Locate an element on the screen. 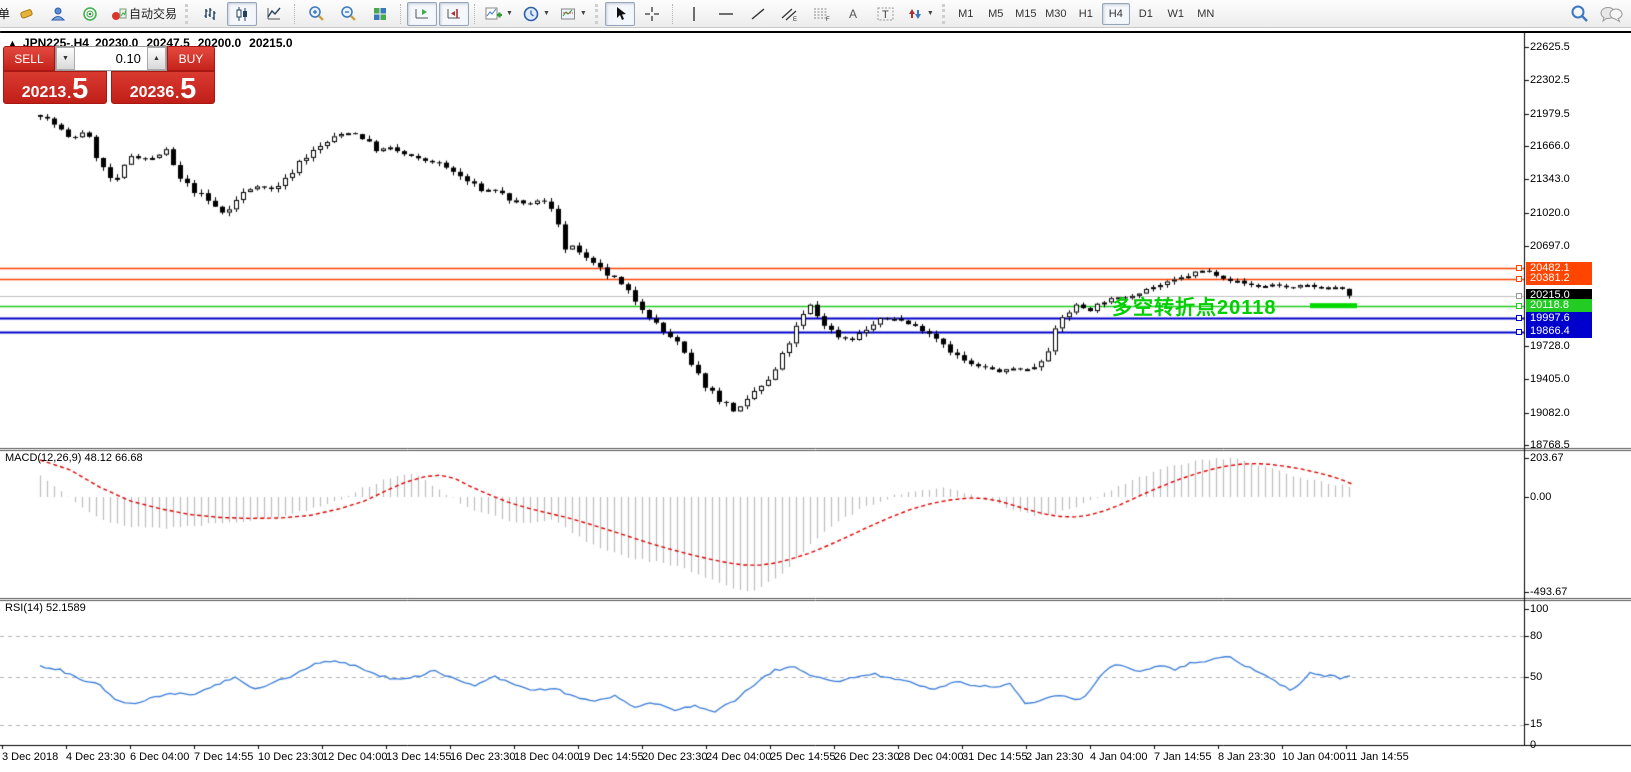 This screenshot has height=772, width=1631. indicators-icon is located at coordinates (494, 14).